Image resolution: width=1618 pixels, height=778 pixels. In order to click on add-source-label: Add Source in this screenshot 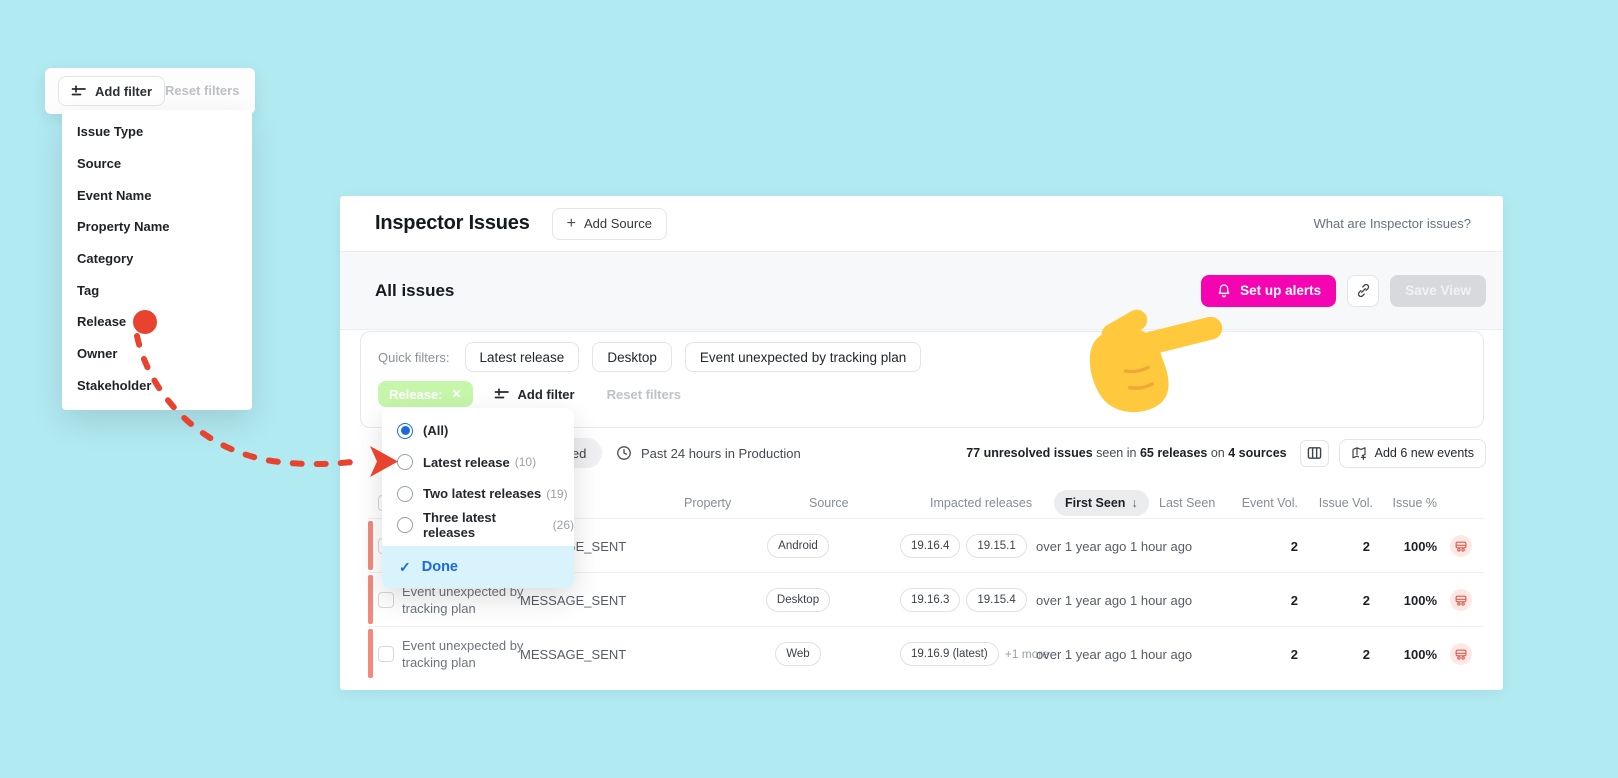, I will do `click(618, 223)`.